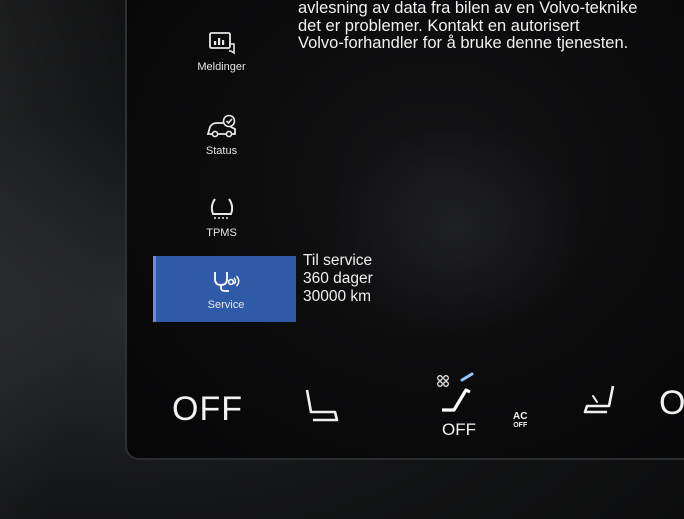 This screenshot has height=519, width=684. Describe the element at coordinates (221, 67) in the screenshot. I see `sidebar-item-label: Meldinger` at that location.